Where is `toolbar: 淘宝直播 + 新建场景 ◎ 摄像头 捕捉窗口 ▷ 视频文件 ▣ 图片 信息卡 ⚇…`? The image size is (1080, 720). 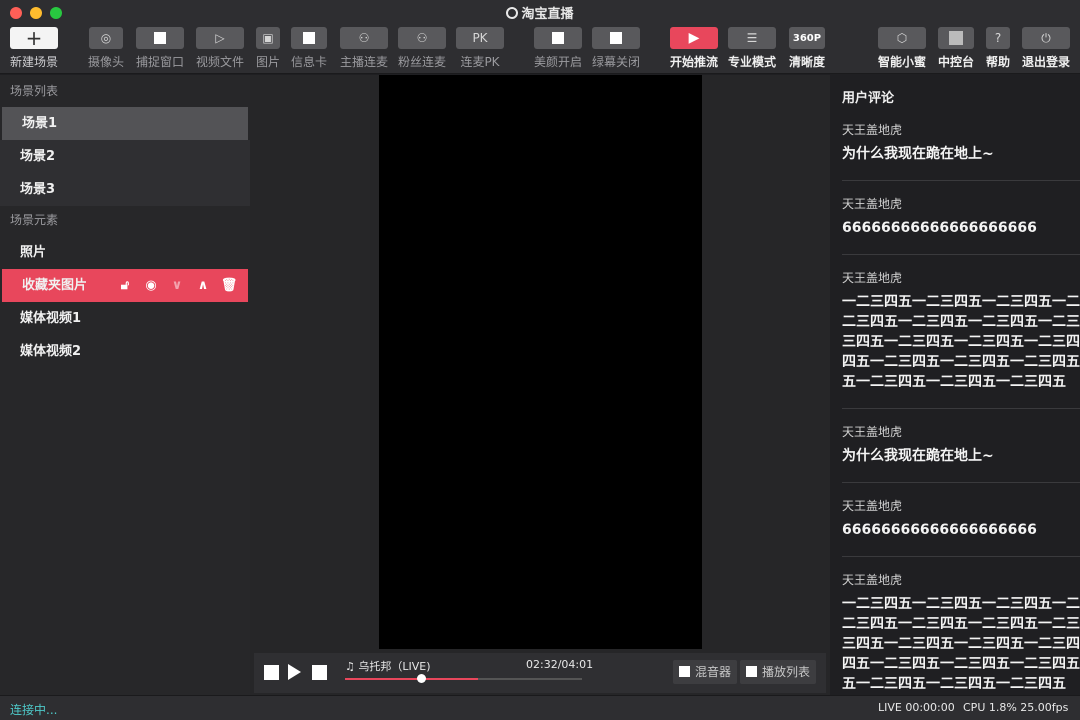
toolbar: 淘宝直播 + 新建场景 ◎ 摄像头 捕捉窗口 ▷ 视频文件 ▣ 图片 信息卡 ⚇… is located at coordinates (540, 37).